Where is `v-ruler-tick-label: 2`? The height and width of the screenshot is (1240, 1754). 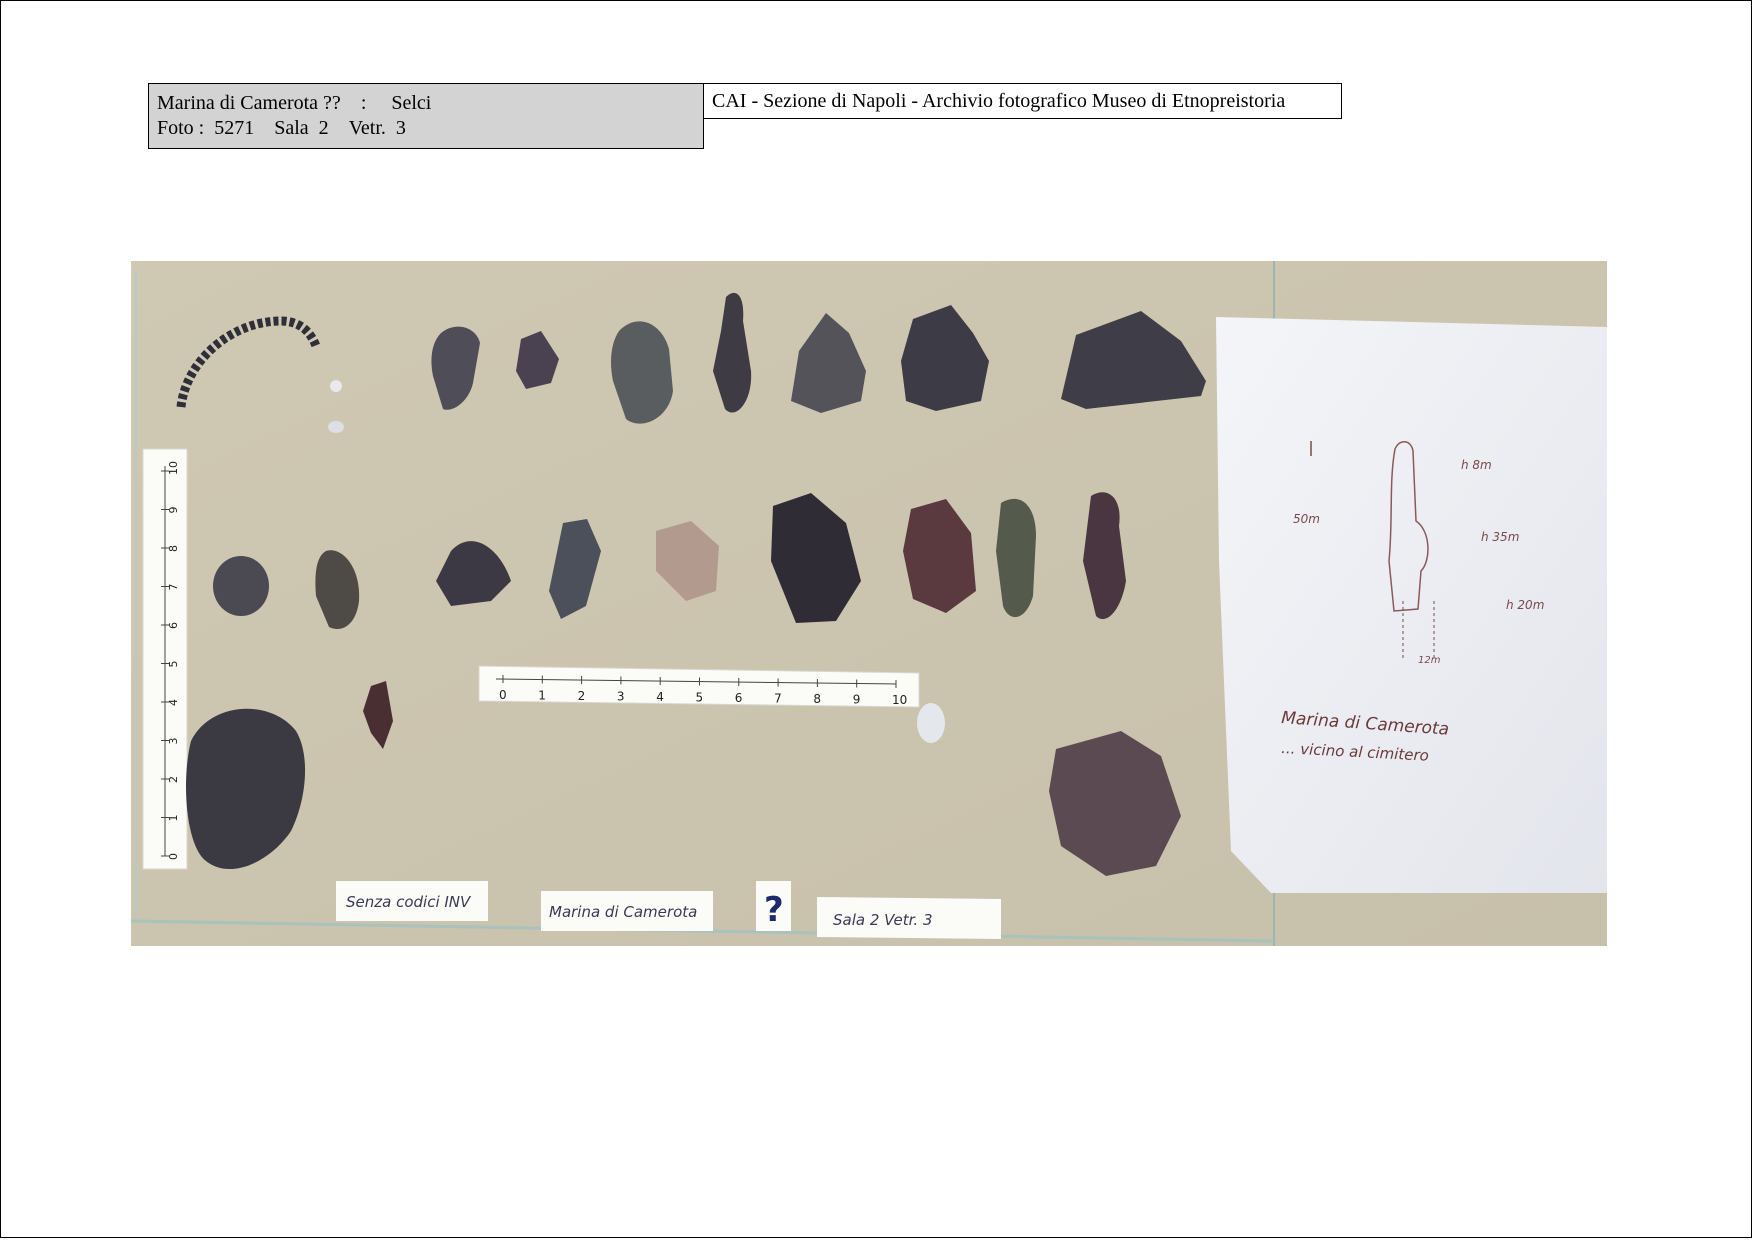 v-ruler-tick-label: 2 is located at coordinates (173, 779).